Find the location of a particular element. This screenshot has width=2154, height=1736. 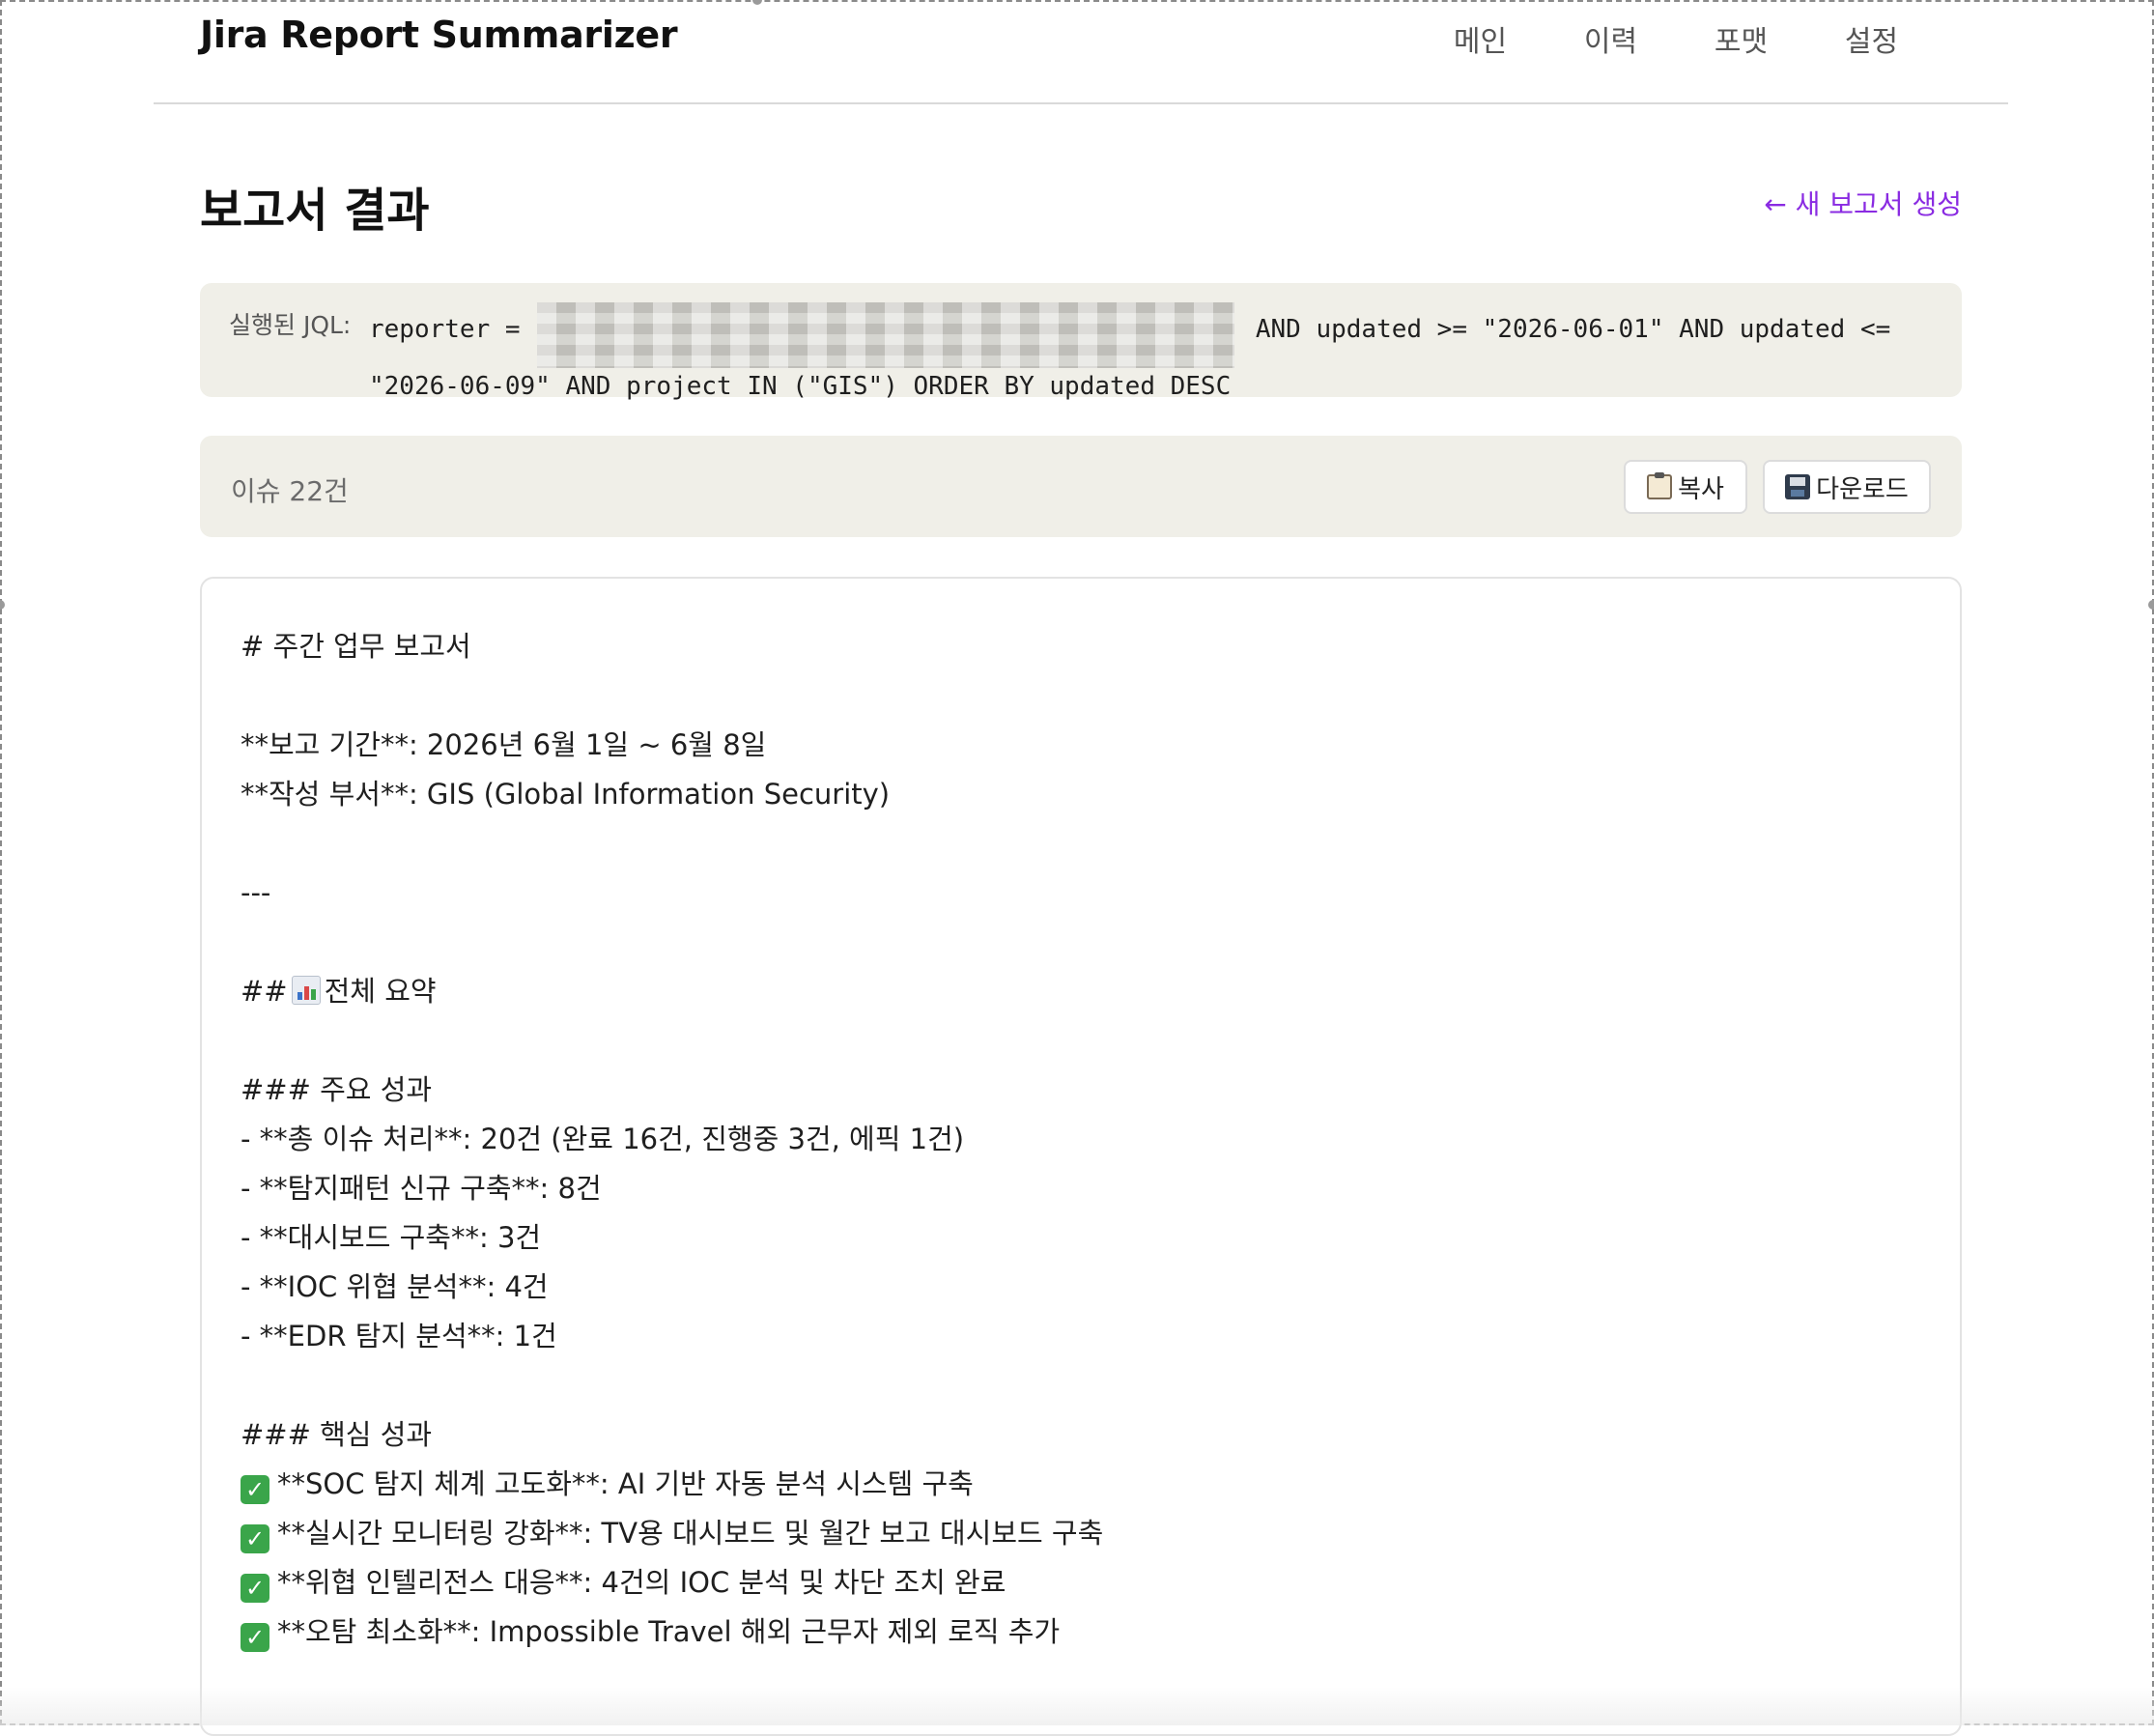

nav-item-main: 메인 is located at coordinates (1480, 38).